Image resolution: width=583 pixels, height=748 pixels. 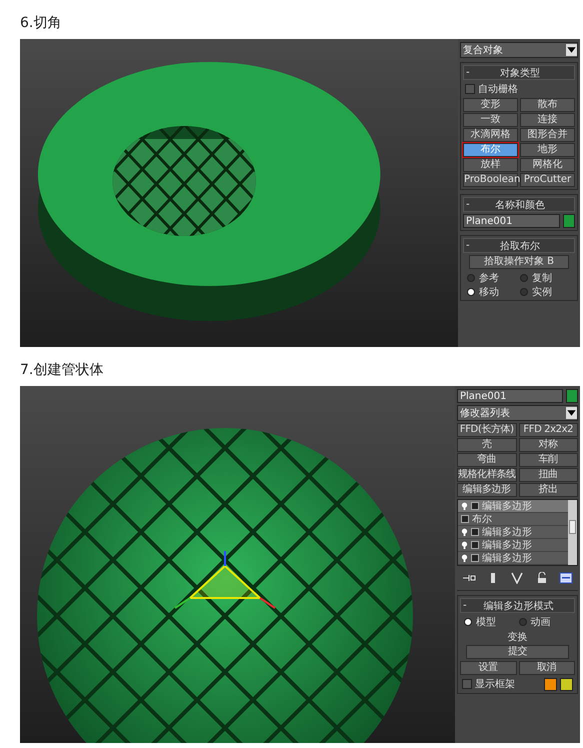 What do you see at coordinates (545, 277) in the screenshot?
I see `radio-option: 复制` at bounding box center [545, 277].